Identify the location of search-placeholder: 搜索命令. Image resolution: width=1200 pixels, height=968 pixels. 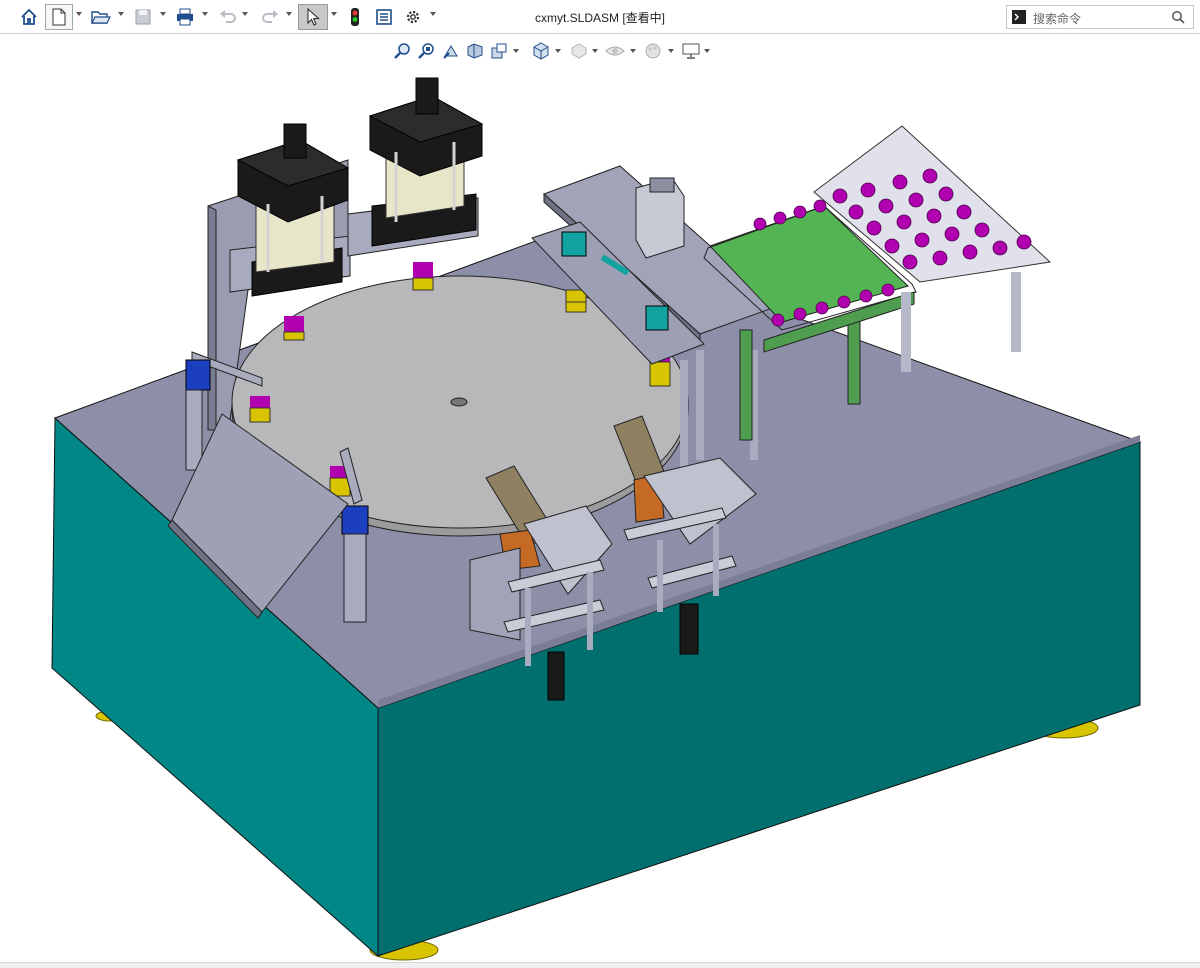
(1057, 19).